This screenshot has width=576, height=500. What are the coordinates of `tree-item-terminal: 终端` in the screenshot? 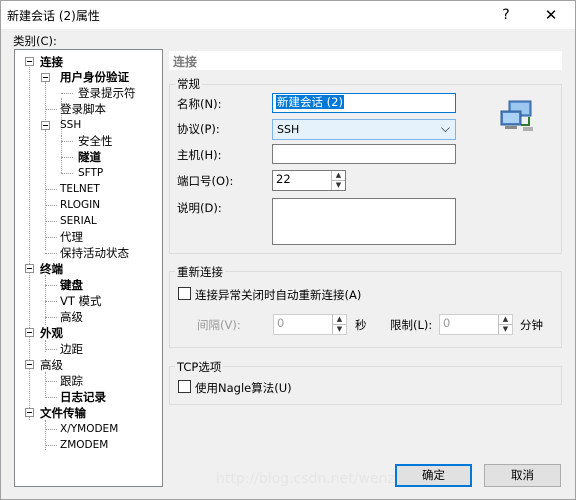 It's located at (51, 269).